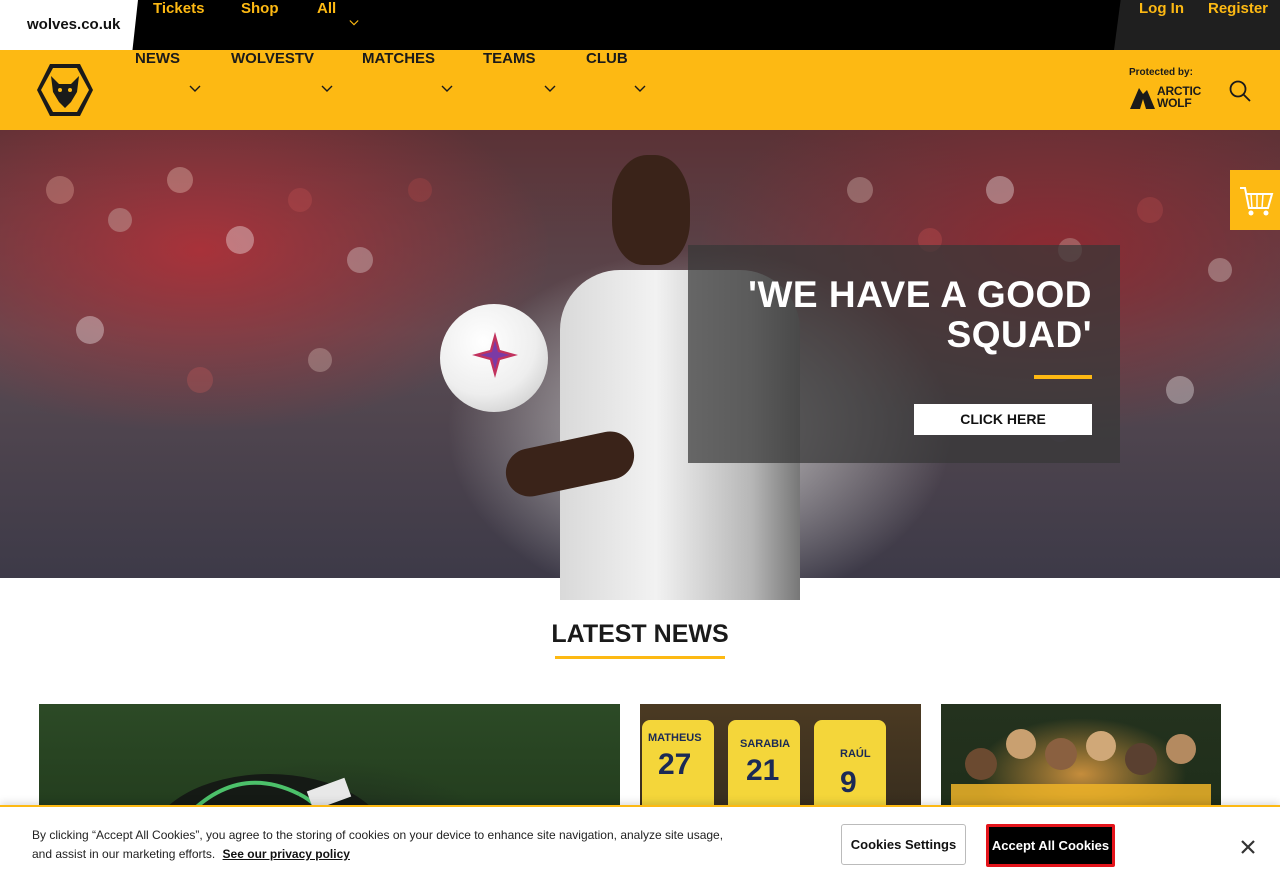 The height and width of the screenshot is (887, 1280). Describe the element at coordinates (157, 90) in the screenshot. I see `nav-news: NEWS` at that location.